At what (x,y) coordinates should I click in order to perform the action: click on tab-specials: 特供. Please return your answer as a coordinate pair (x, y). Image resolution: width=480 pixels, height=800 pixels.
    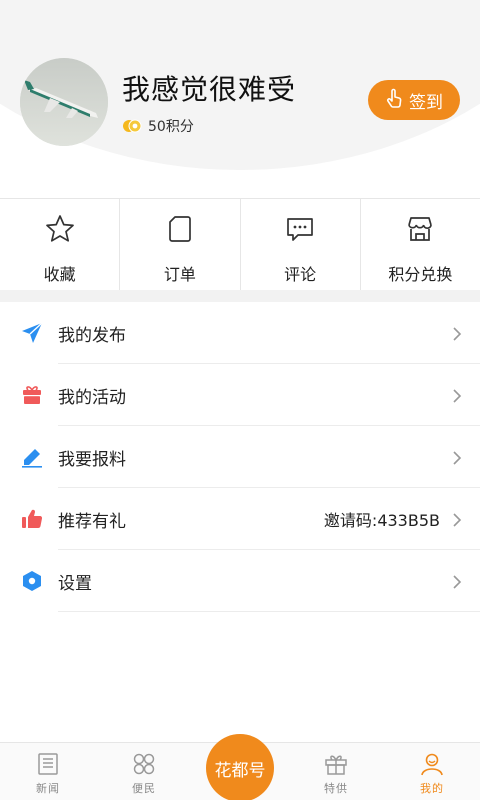
    Looking at the image, I should click on (336, 771).